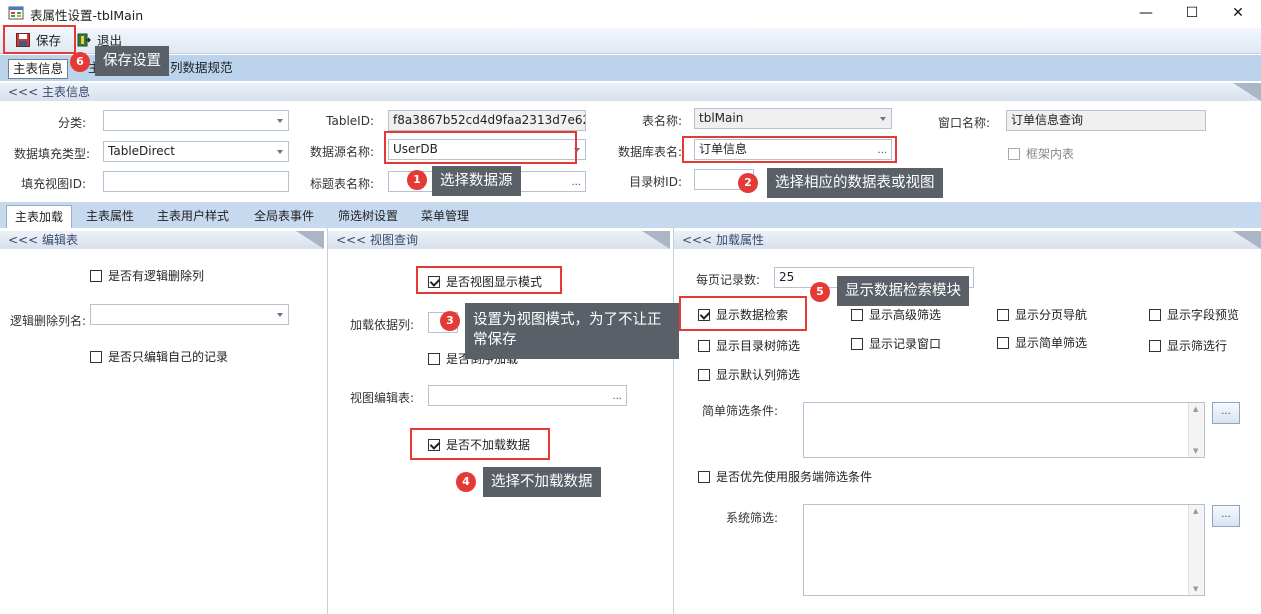  Describe the element at coordinates (39, 39) in the screenshot. I see `highlight-save` at that location.